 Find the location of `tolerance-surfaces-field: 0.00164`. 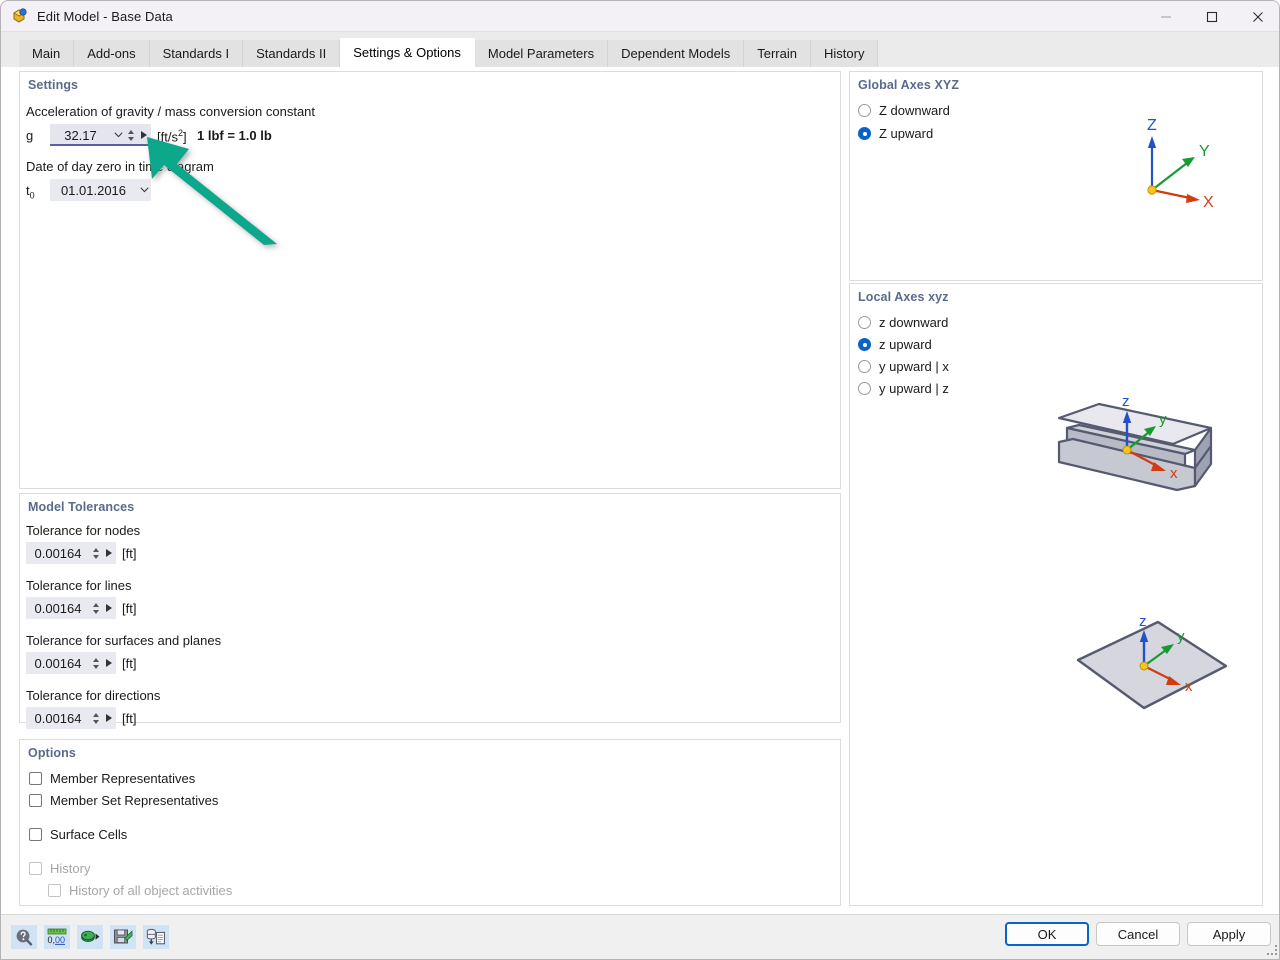

tolerance-surfaces-field: 0.00164 is located at coordinates (71, 663).